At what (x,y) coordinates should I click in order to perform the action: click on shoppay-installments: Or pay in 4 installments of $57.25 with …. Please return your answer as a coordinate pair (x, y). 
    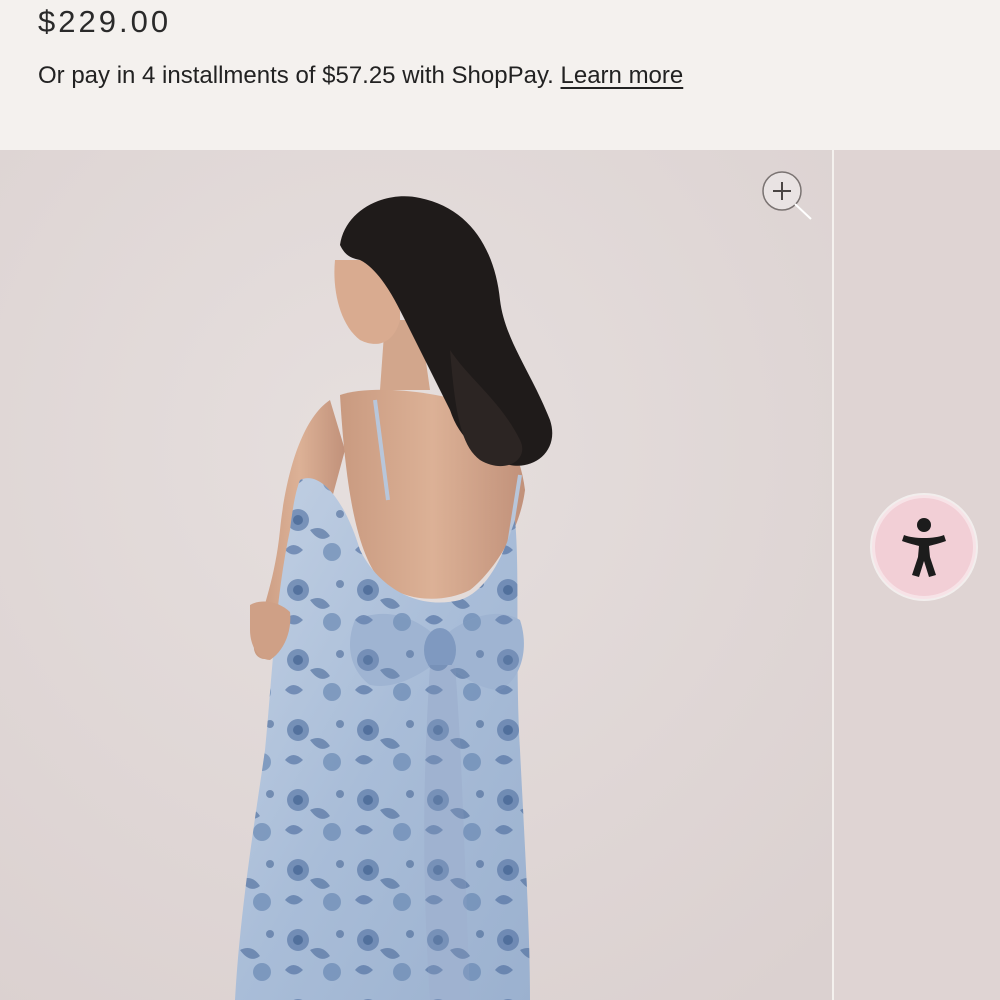
    Looking at the image, I should click on (360, 76).